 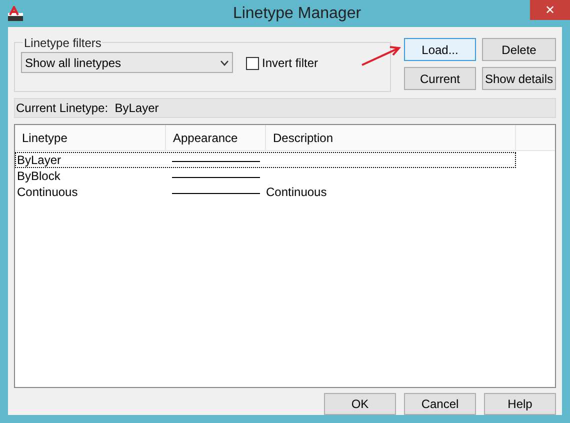 What do you see at coordinates (265, 160) in the screenshot?
I see `table-row: ByLayer` at bounding box center [265, 160].